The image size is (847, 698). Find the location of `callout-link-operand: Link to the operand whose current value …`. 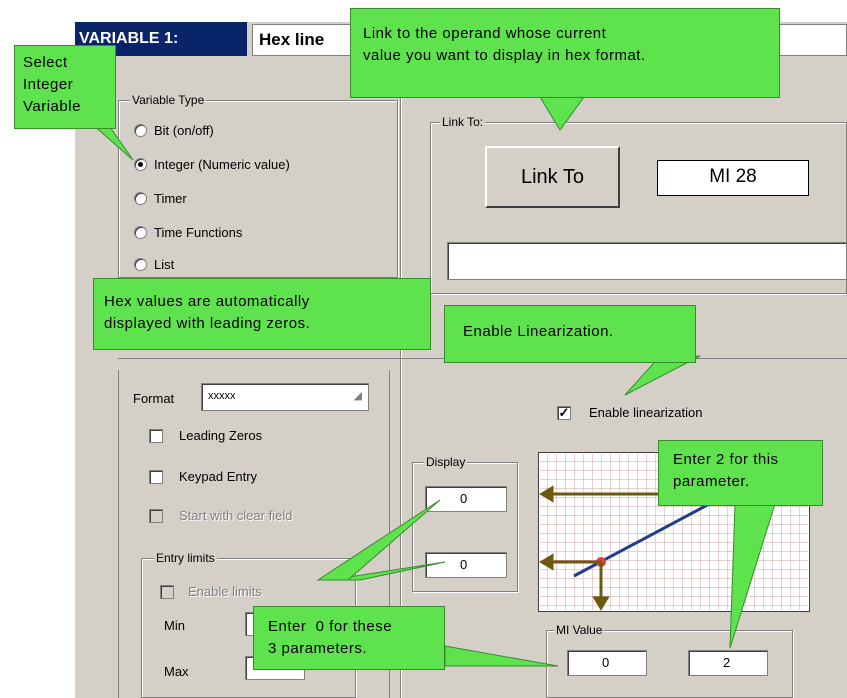

callout-link-operand: Link to the operand whose current value … is located at coordinates (565, 53).